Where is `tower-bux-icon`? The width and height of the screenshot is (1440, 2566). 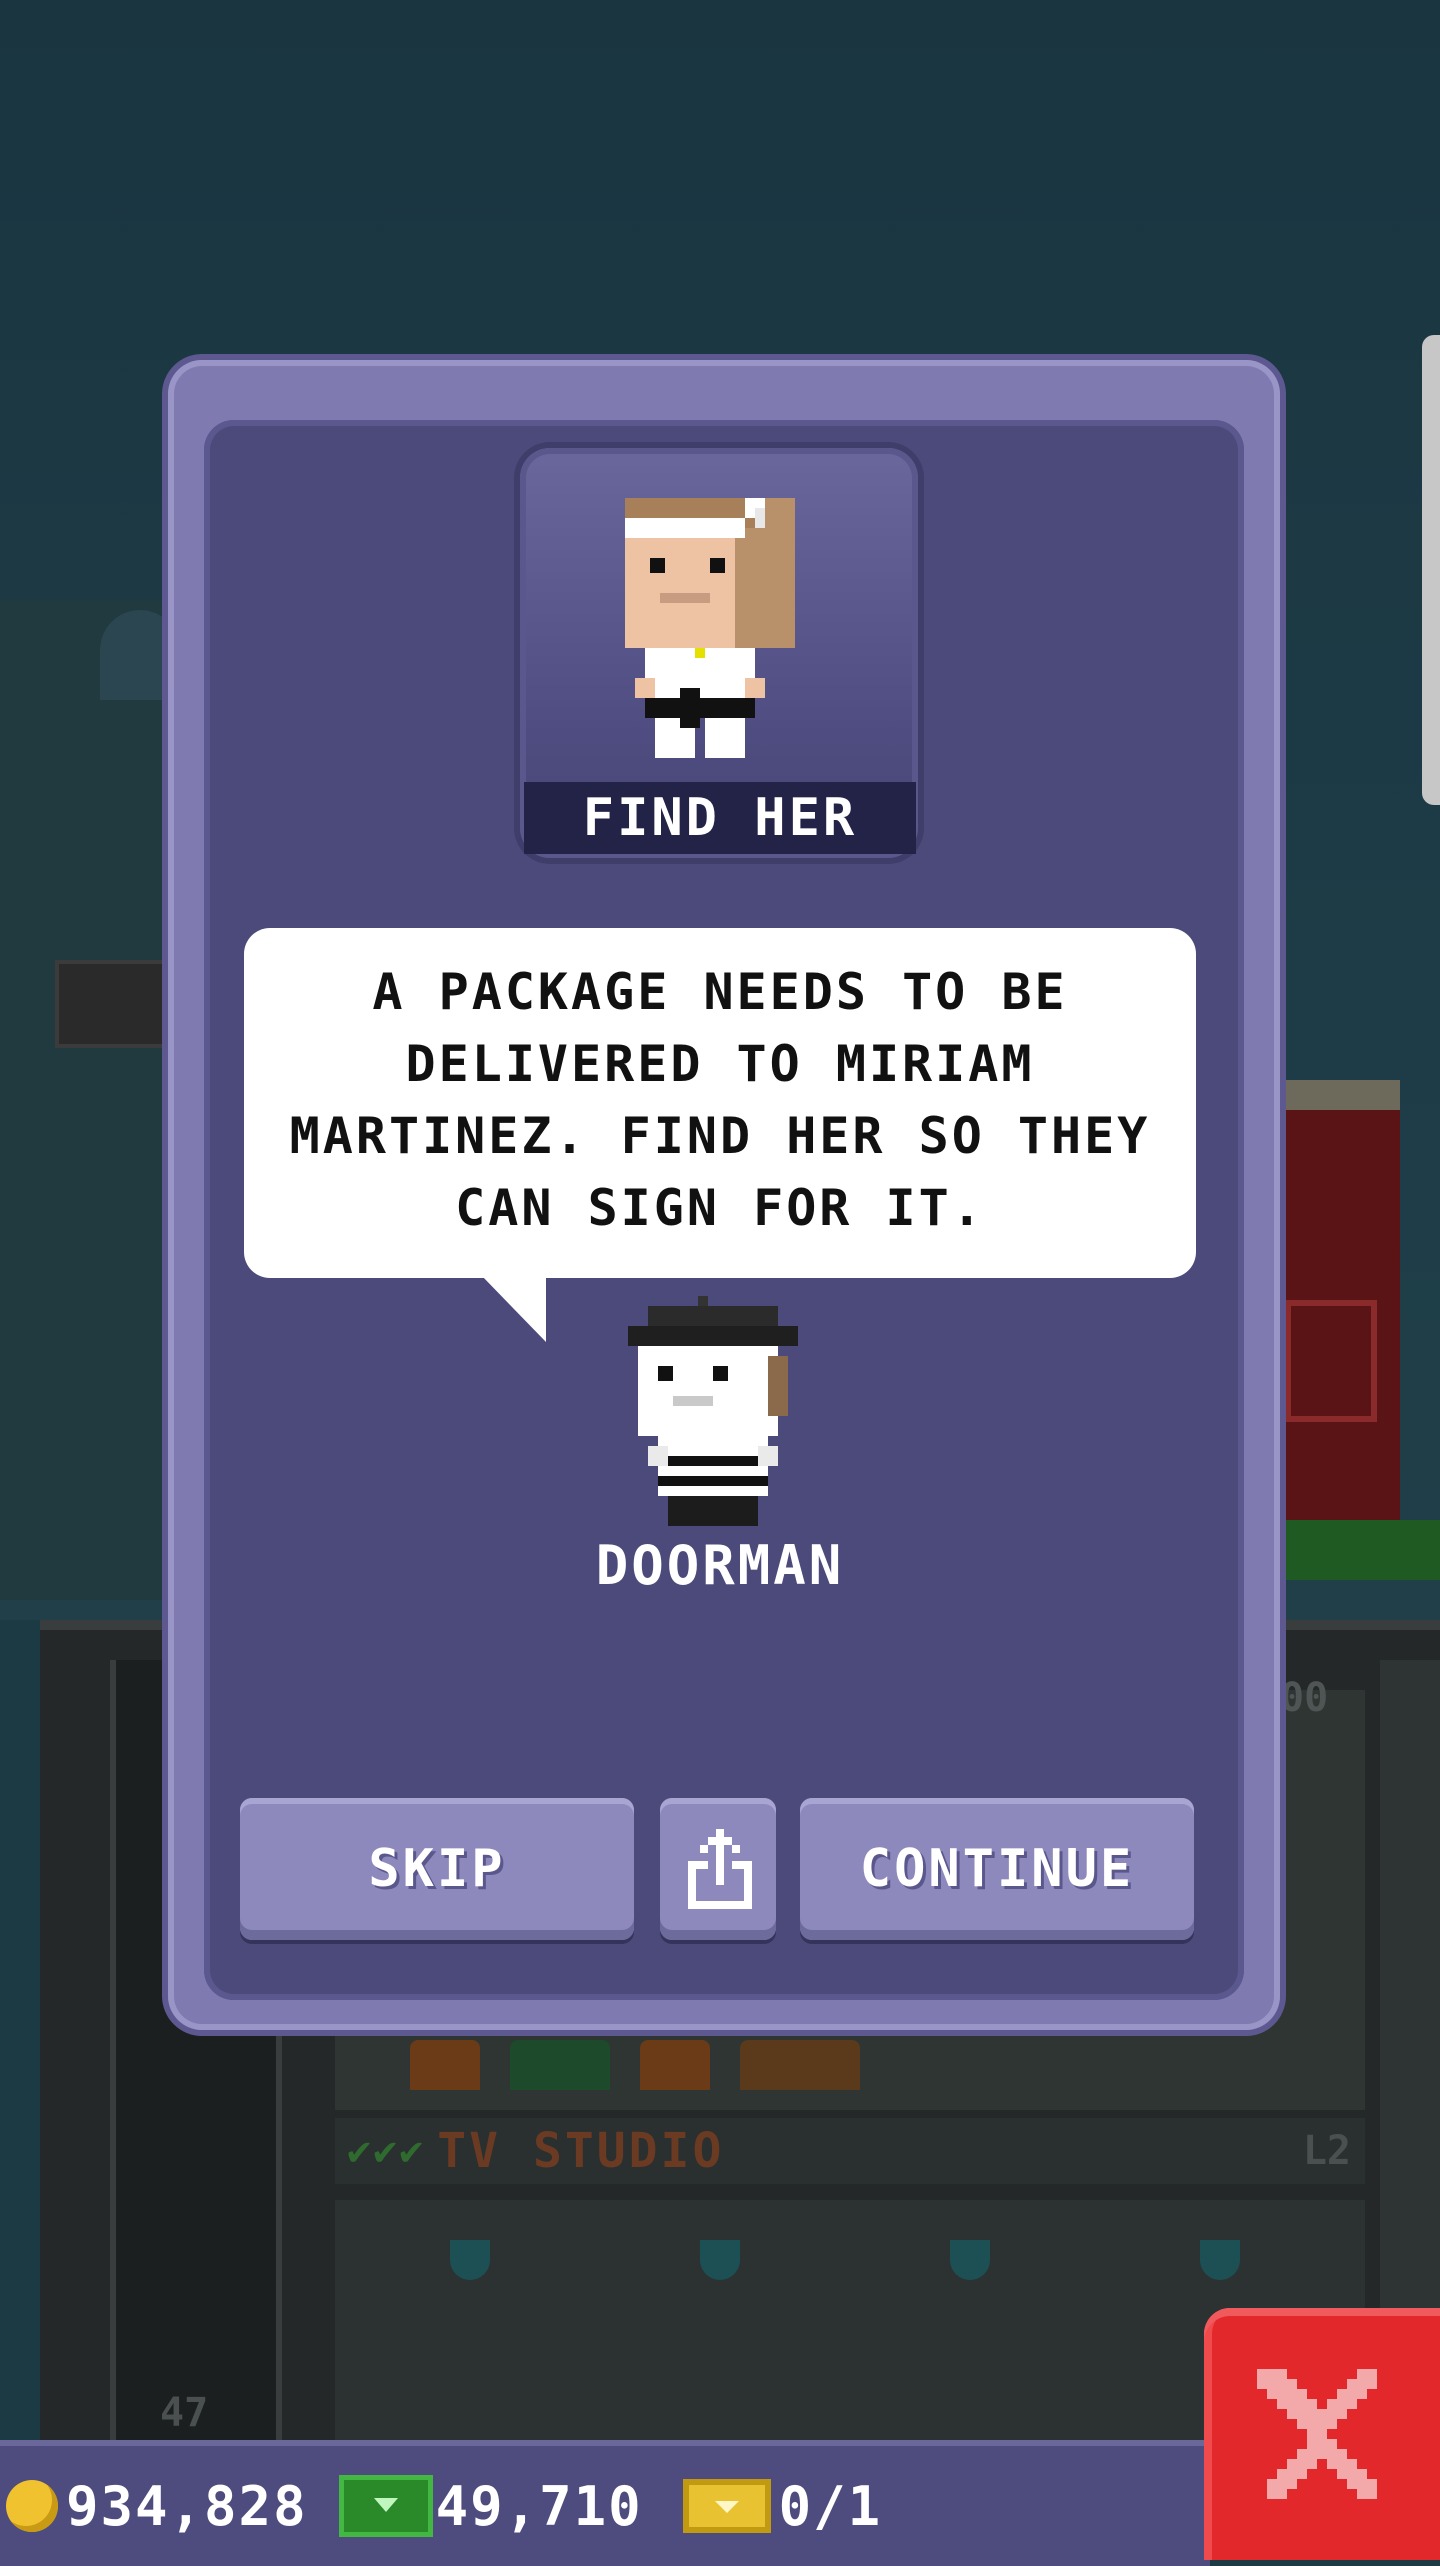
tower-bux-icon is located at coordinates (385, 2506).